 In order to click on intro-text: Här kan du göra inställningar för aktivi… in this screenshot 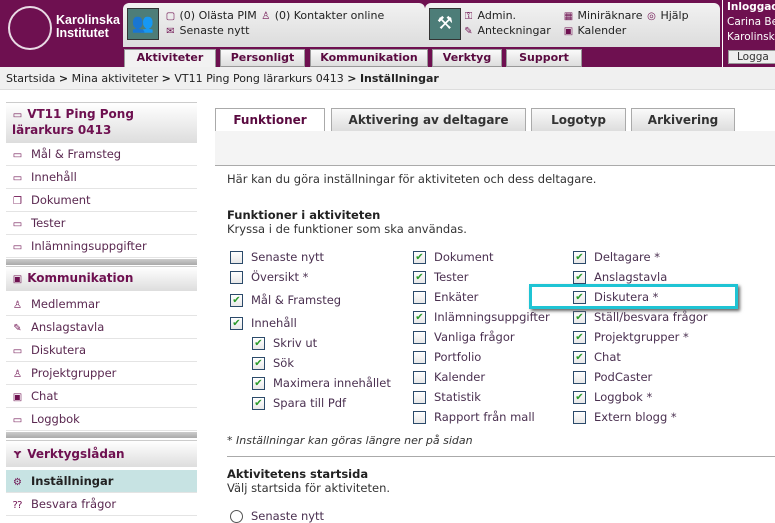, I will do `click(412, 179)`.